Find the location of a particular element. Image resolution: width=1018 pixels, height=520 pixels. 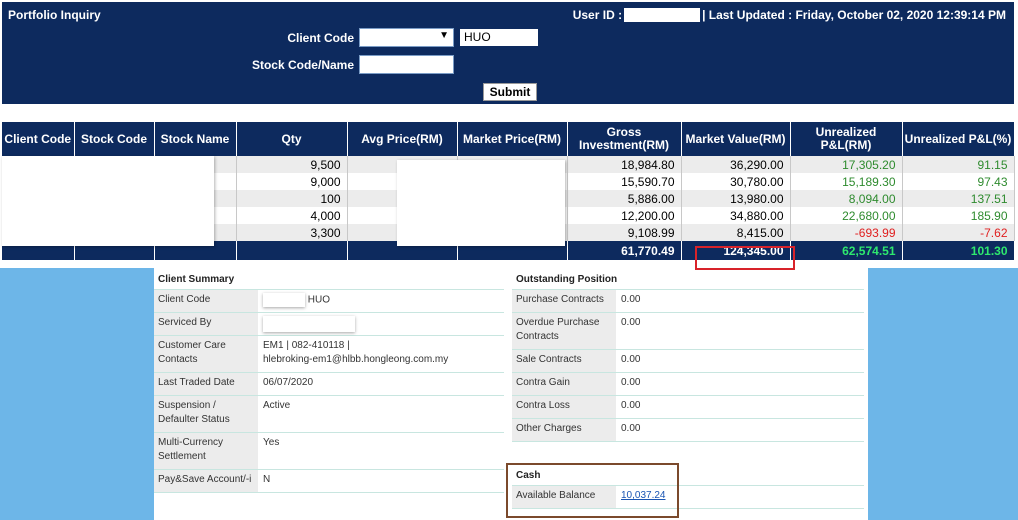

summary-row-serviced-by: Serviced By is located at coordinates (329, 324).